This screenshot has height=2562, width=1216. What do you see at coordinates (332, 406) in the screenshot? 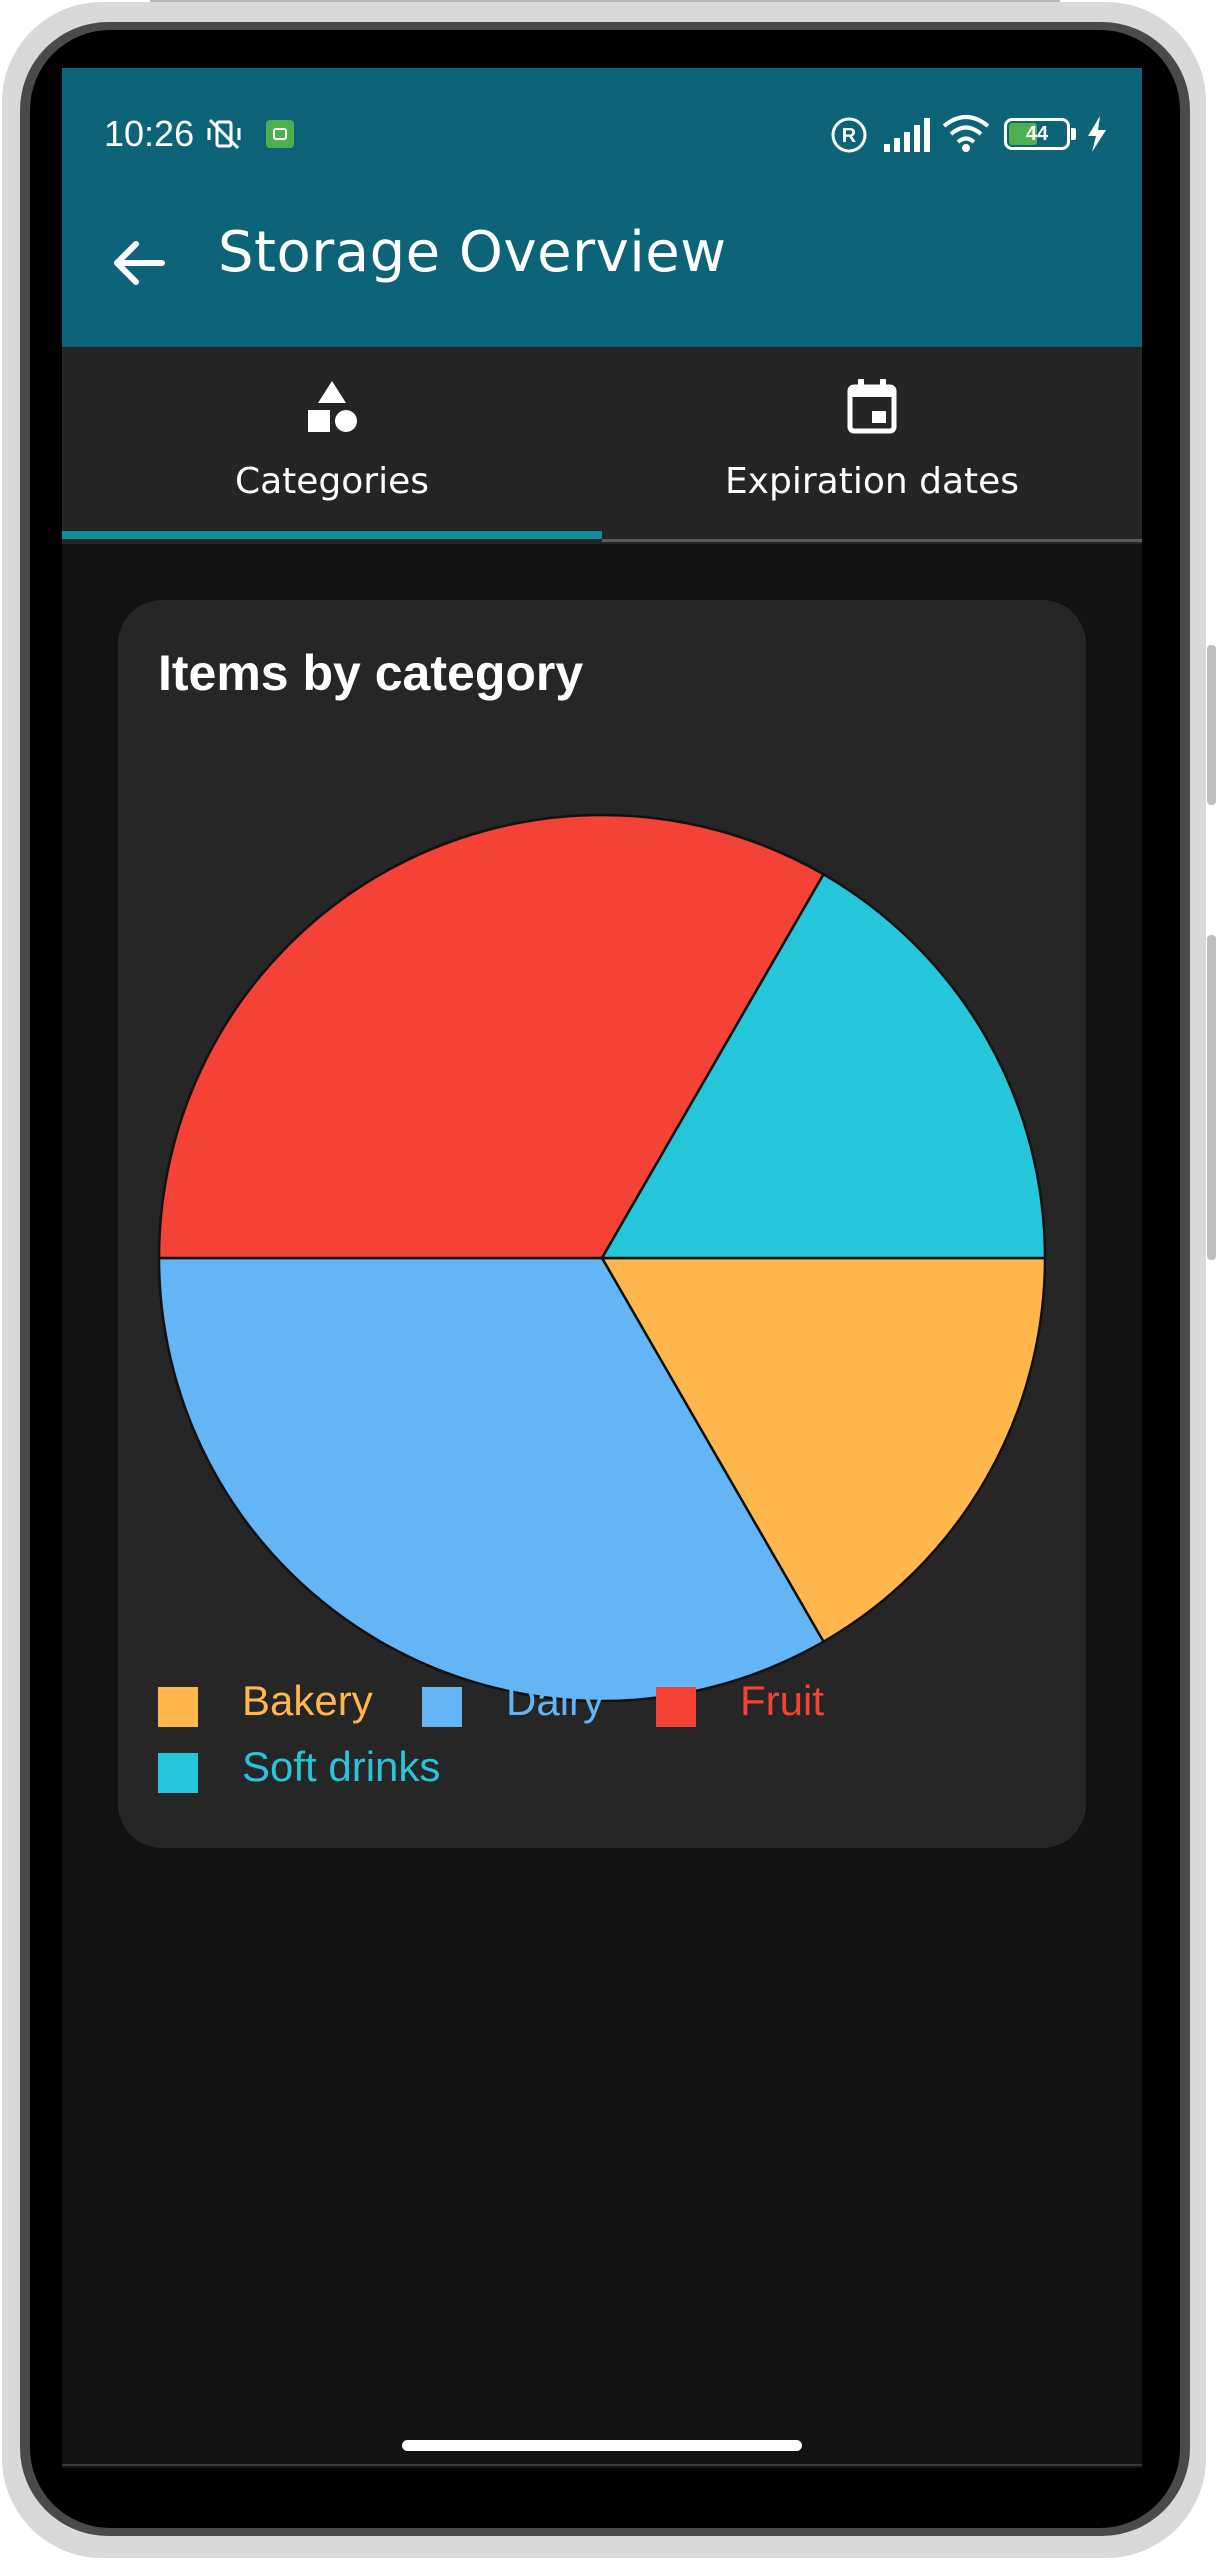
I see `category-shapes-icon` at bounding box center [332, 406].